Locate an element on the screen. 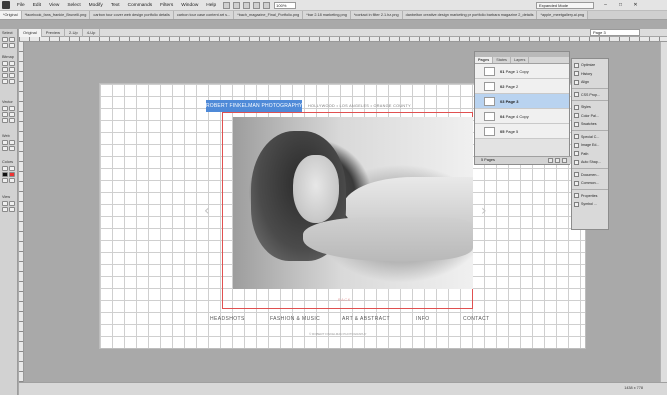 Image resolution: width=667 pixels, height=395 pixels. minimize-icon: – is located at coordinates (605, 5).